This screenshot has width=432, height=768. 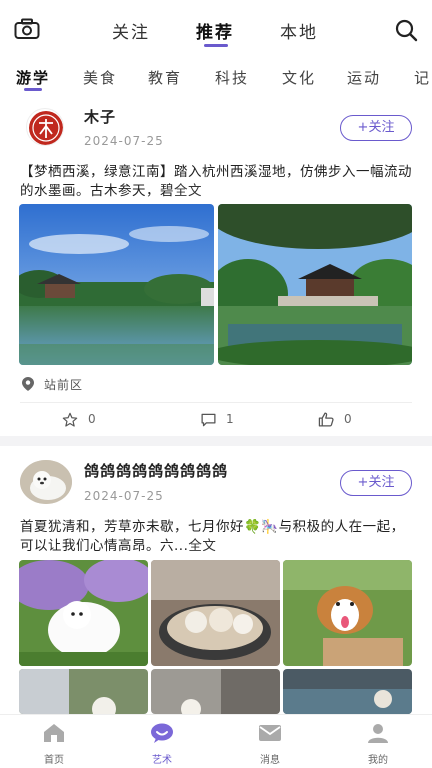 I want to click on favorite-count: 0, so click(x=92, y=419).